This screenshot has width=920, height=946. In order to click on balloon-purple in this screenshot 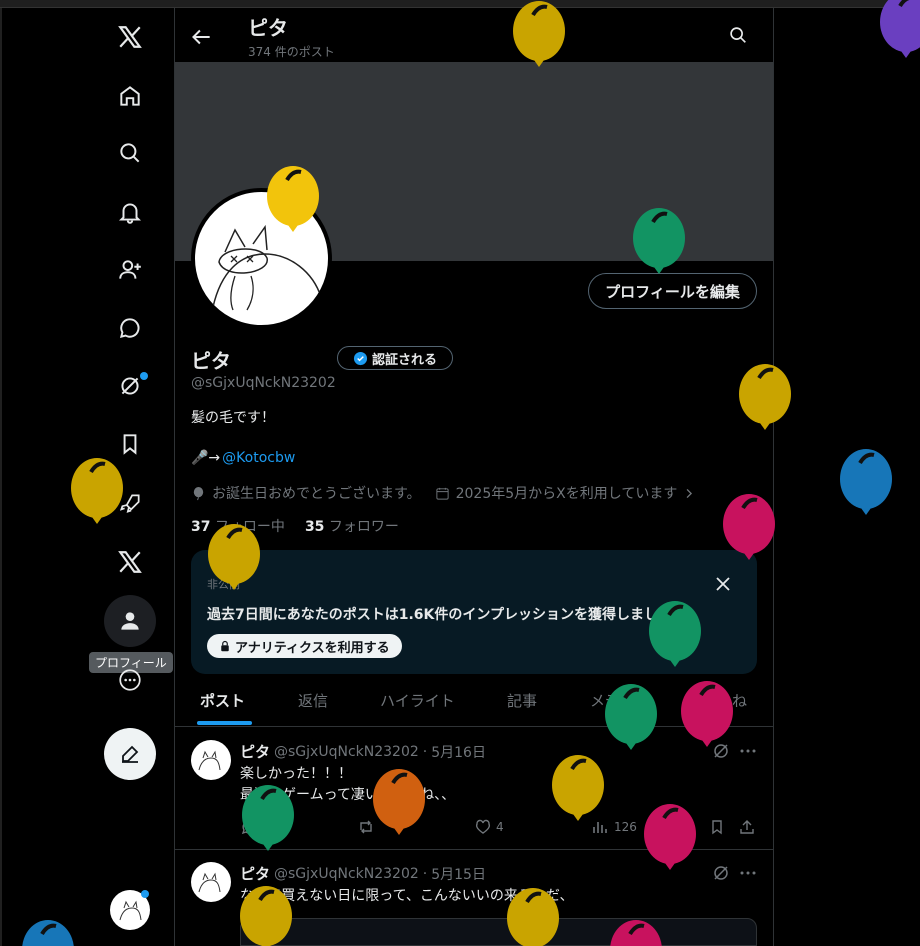, I will do `click(899, 30)`.